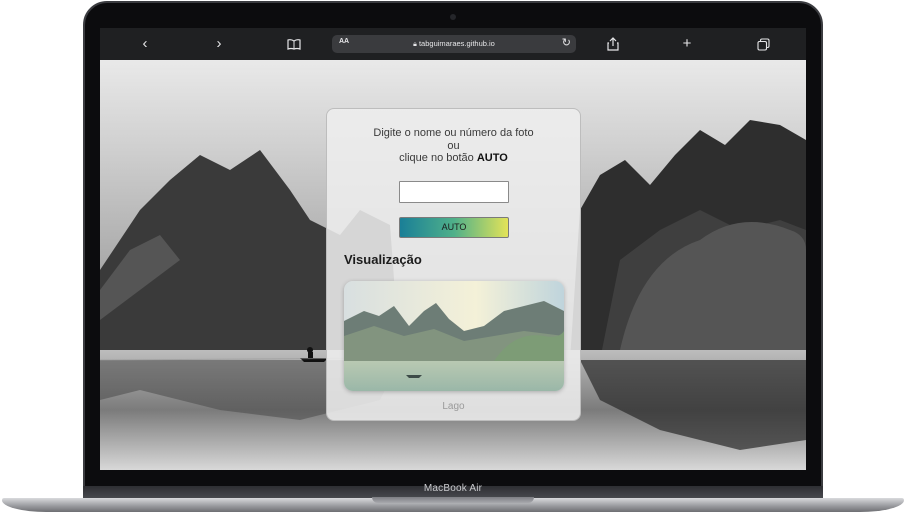  Describe the element at coordinates (294, 44) in the screenshot. I see `book-icon` at that location.